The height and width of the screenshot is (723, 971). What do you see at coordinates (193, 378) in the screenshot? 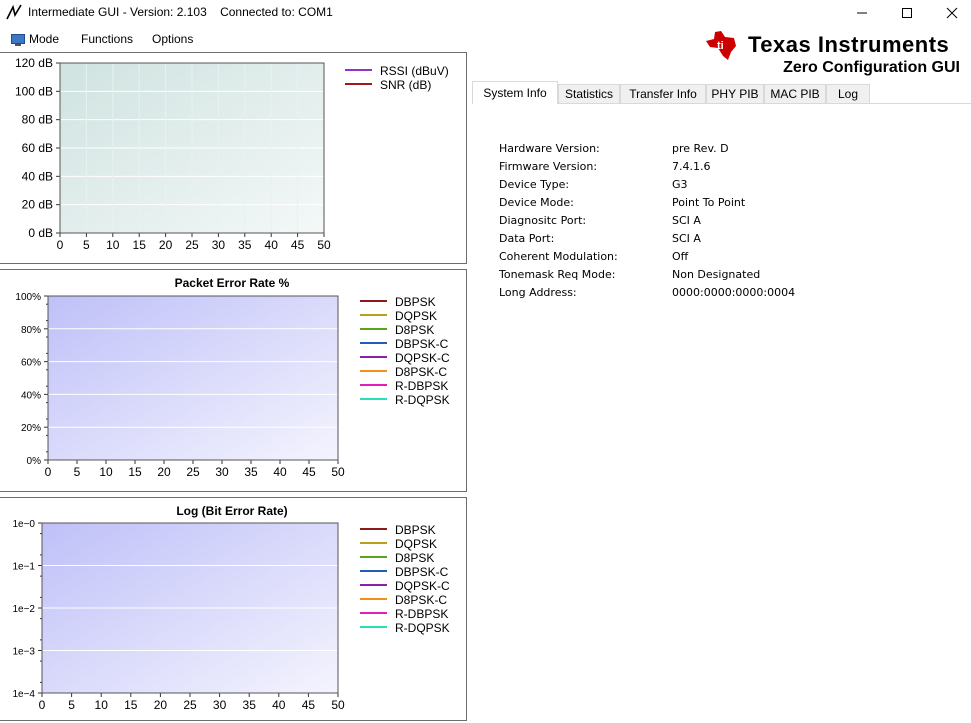
I see `plot-area` at bounding box center [193, 378].